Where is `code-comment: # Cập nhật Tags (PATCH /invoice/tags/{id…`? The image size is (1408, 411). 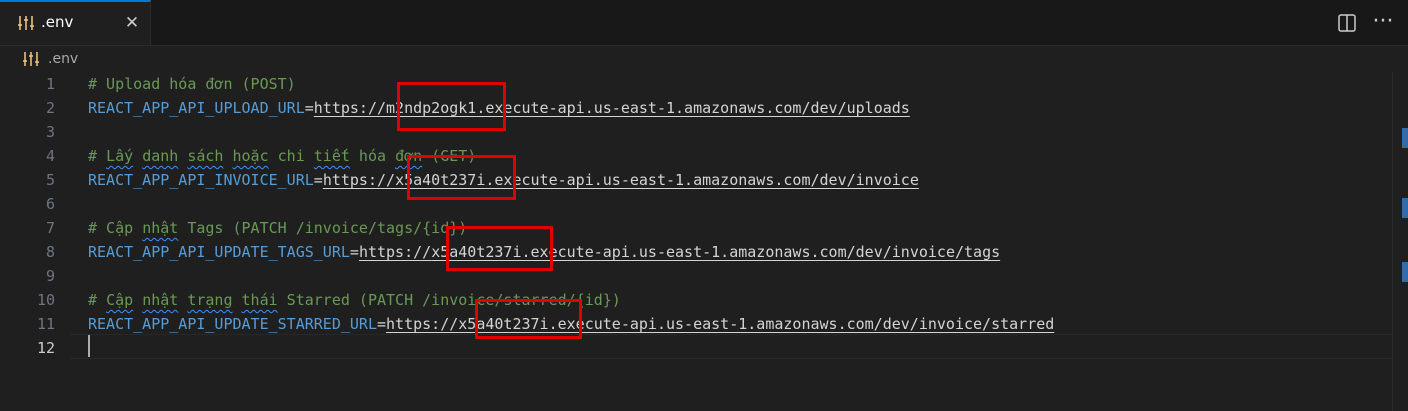 code-comment: # Cập nhật Tags (PATCH /invoice/tags/{id… is located at coordinates (277, 228).